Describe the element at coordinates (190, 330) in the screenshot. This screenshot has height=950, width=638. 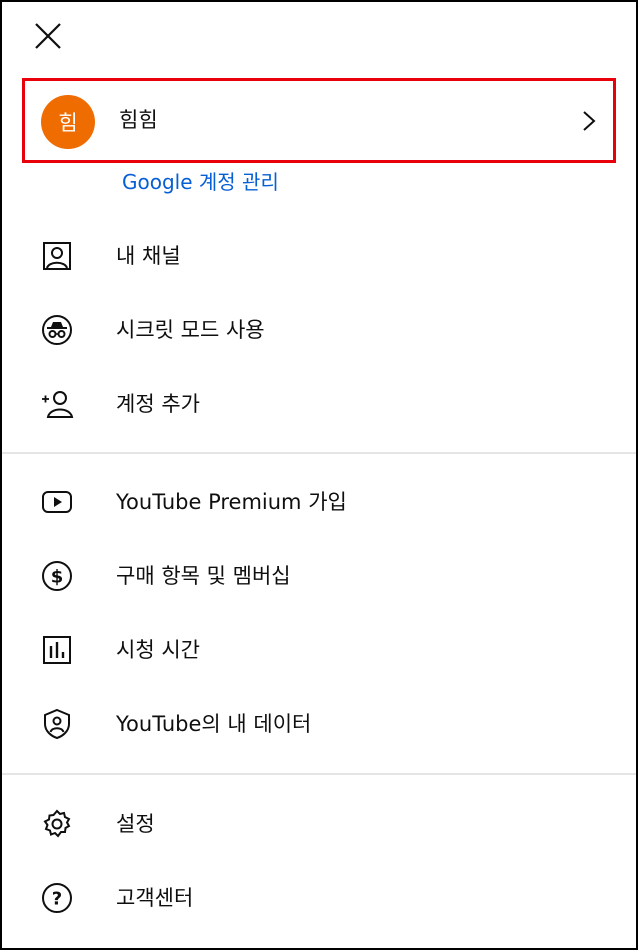
I see `menu-item-label: 시크릿 모드 사용` at that location.